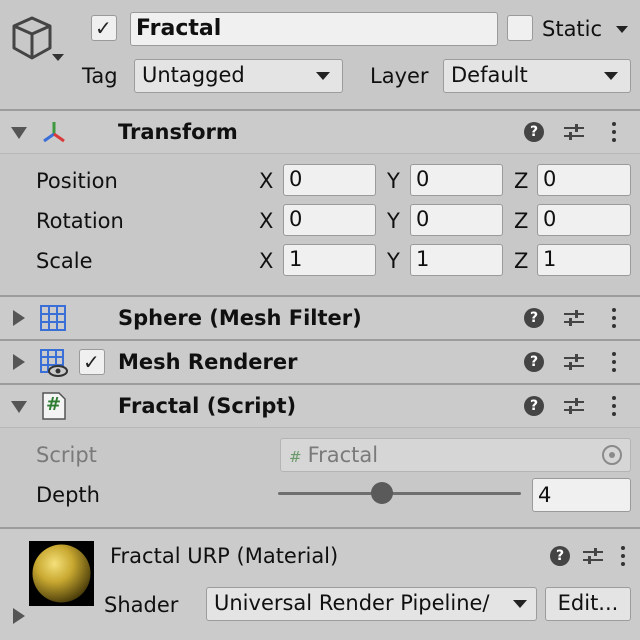 The width and height of the screenshot is (640, 640). What do you see at coordinates (208, 362) in the screenshot?
I see `mesh-renderer-title: Mesh Renderer` at bounding box center [208, 362].